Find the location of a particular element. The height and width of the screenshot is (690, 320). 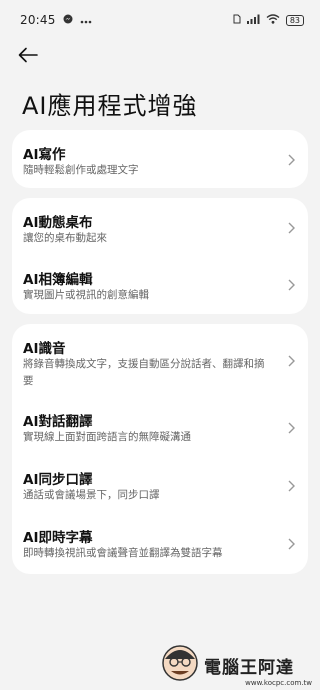

setting-item-ai-live-caption: AI即時字幕 即時轉換視訊或會議聲音並翻譯為雙語字幕 is located at coordinates (160, 545).